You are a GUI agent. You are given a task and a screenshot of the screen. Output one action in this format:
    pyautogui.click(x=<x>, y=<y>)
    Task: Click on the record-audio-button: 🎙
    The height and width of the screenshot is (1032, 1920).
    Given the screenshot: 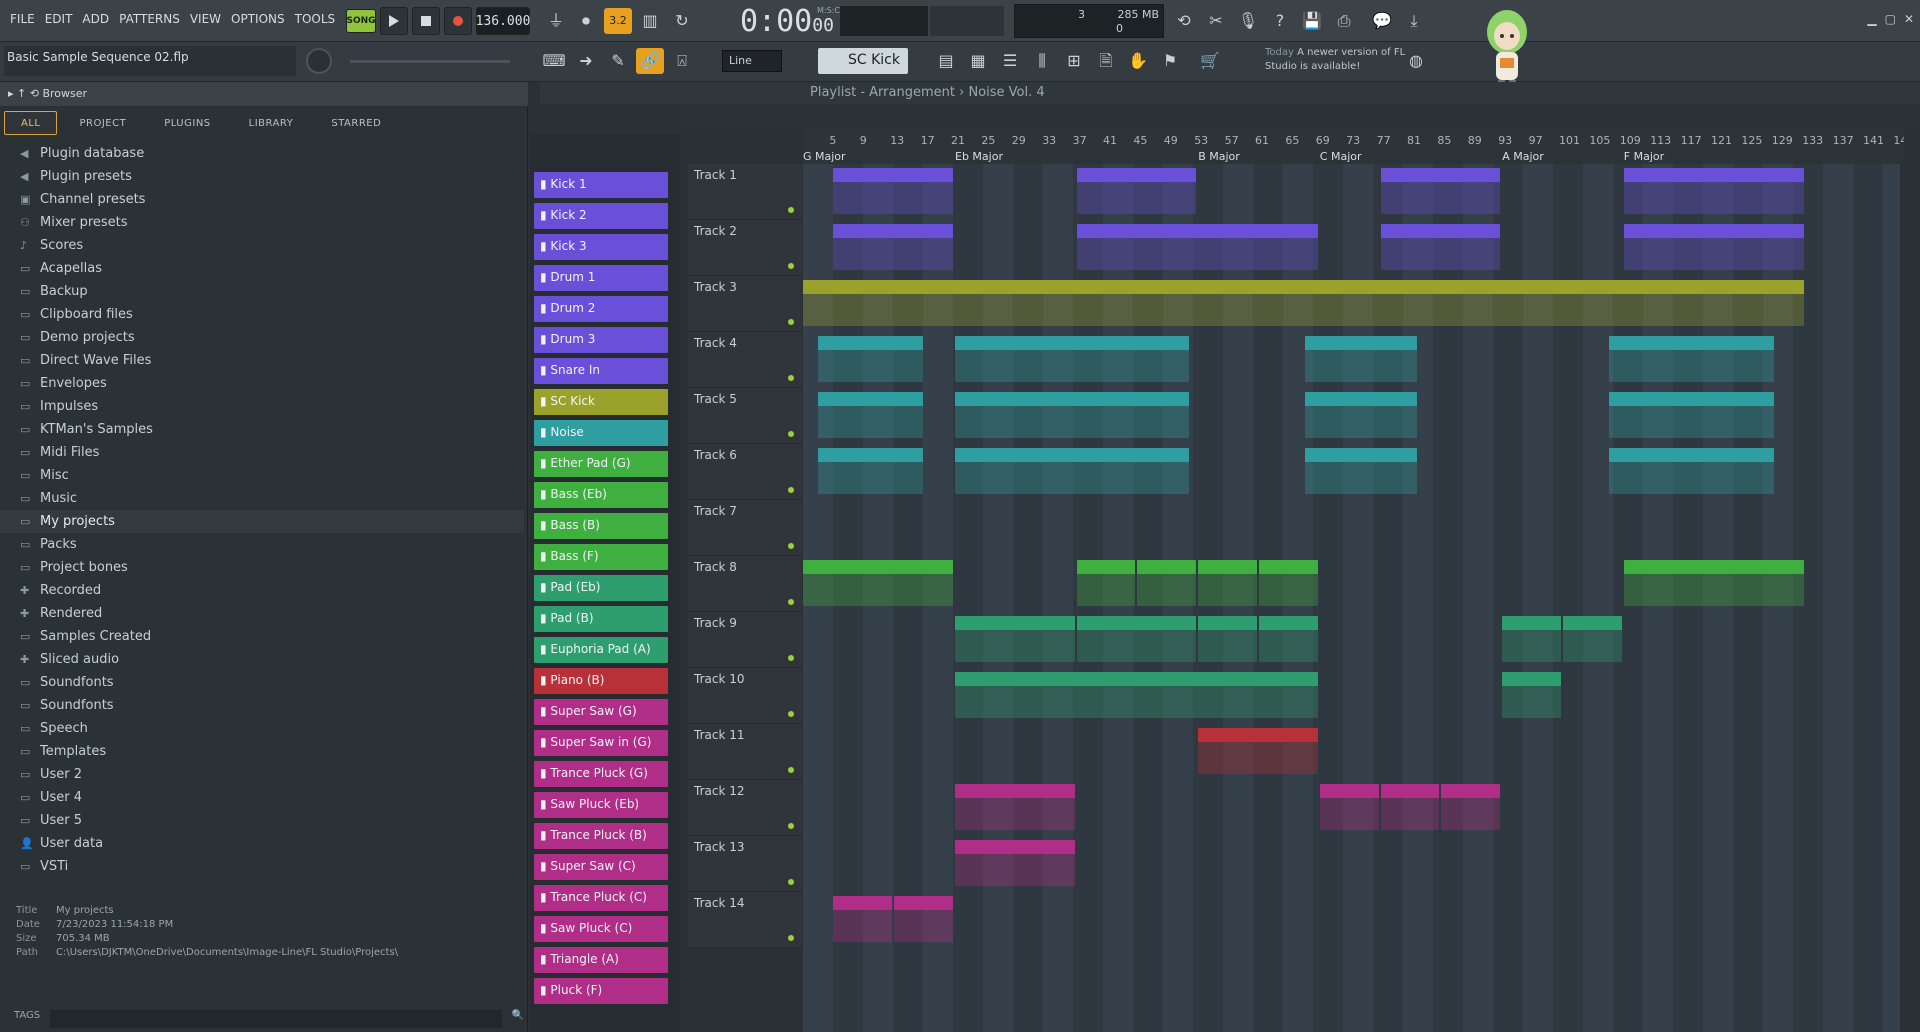 What is the action you would take?
    pyautogui.click(x=1248, y=21)
    